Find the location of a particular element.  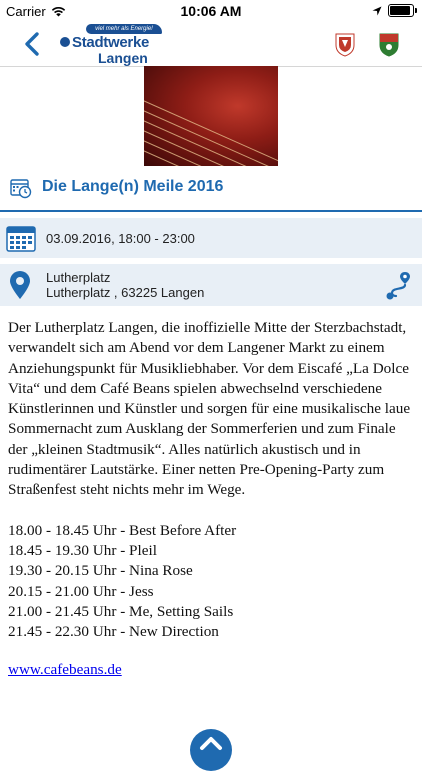

schedule-item: 20.15 - 21.00 Uhr - Jess is located at coordinates (81, 591).